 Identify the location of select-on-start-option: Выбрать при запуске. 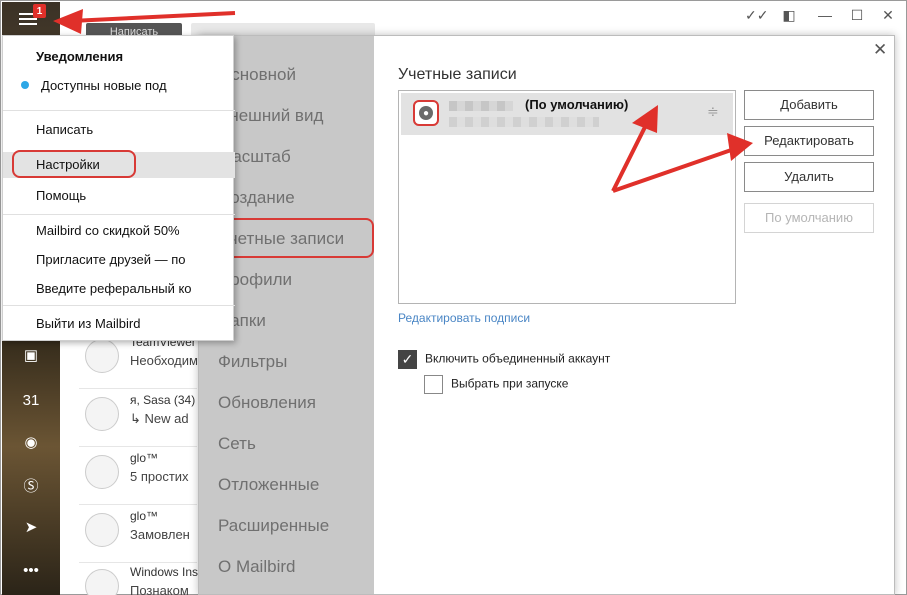
(496, 384).